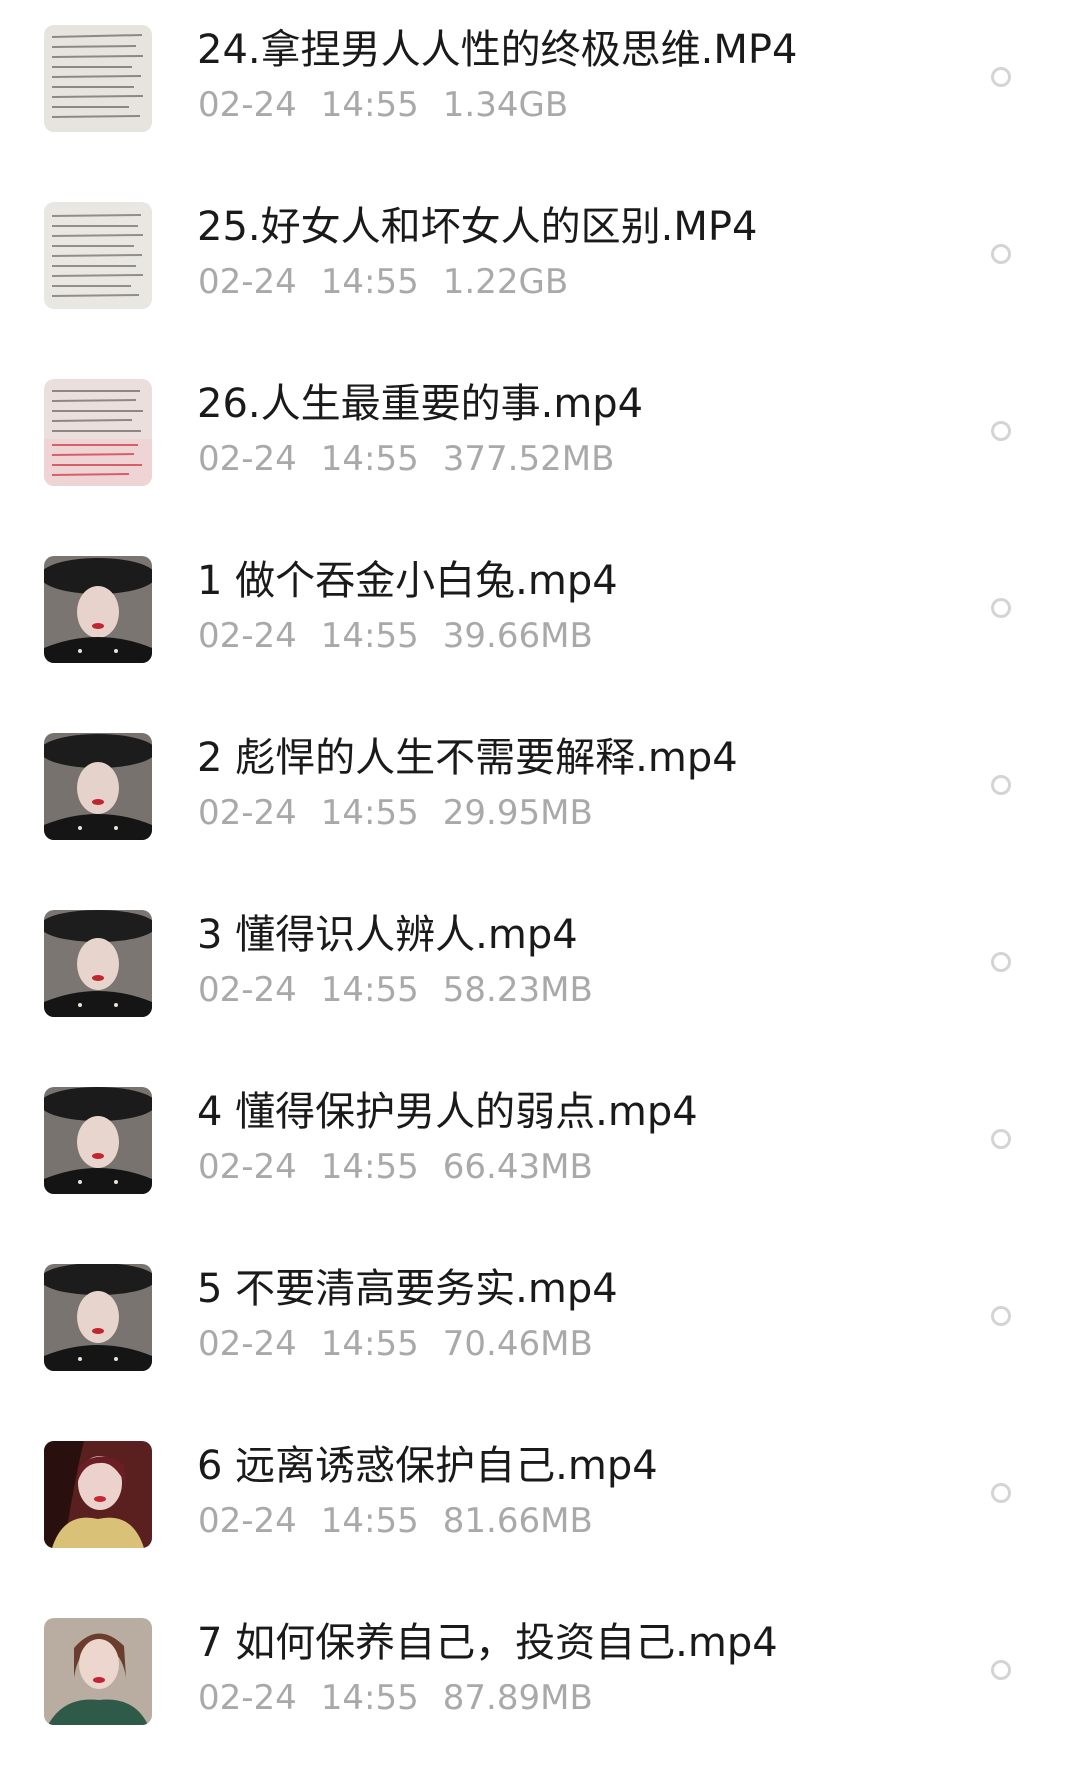 This screenshot has width=1080, height=1770. I want to click on file-meta: 02-24 14:55 377.52MB, so click(418, 459).